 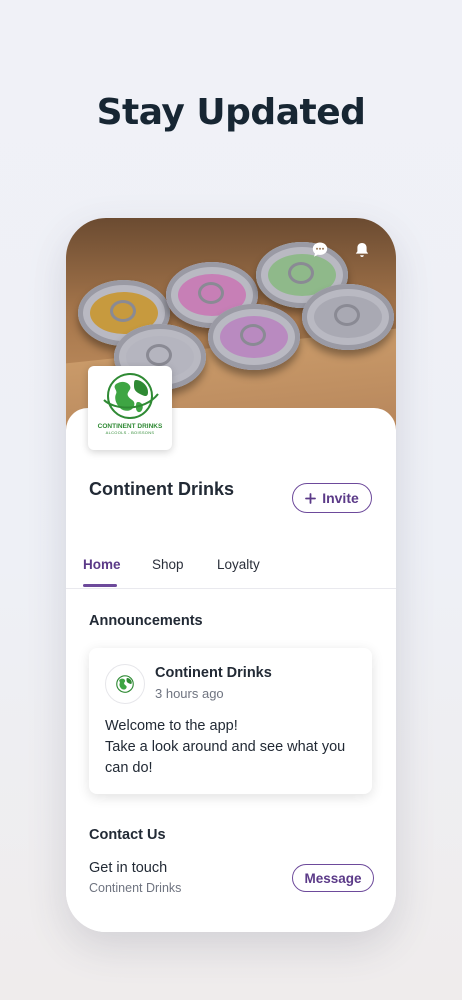 I want to click on contact-line: Get in touch, so click(x=128, y=868).